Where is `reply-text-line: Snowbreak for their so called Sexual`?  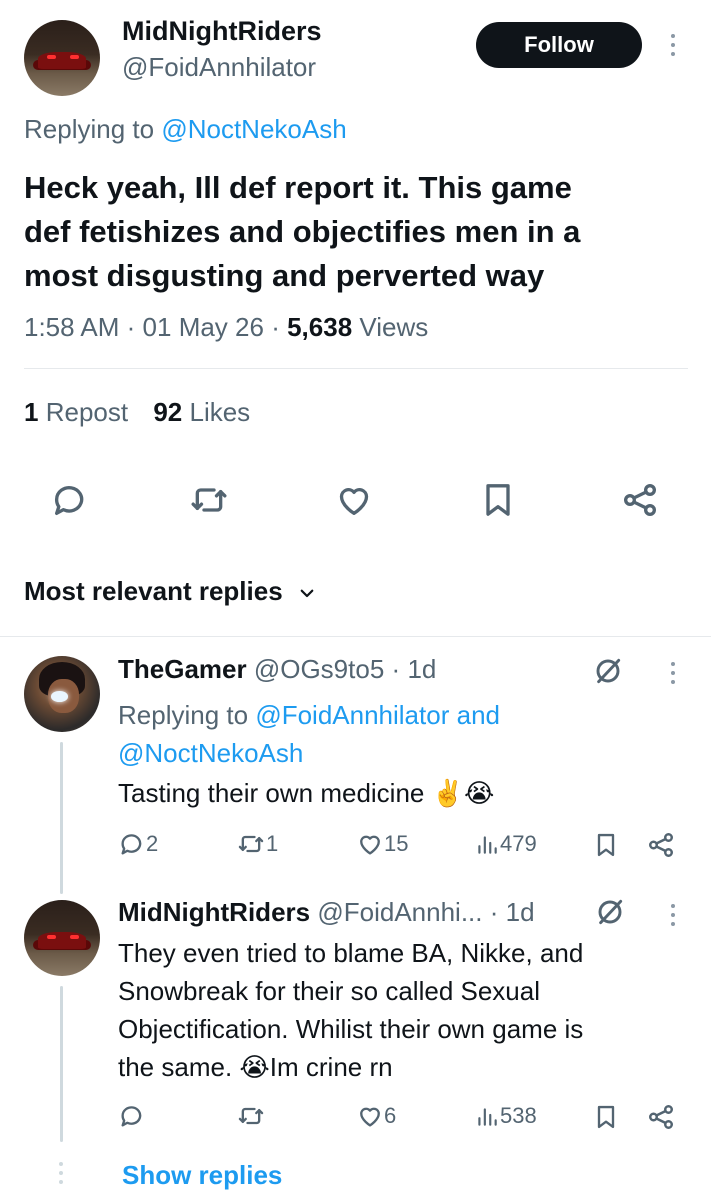 reply-text-line: Snowbreak for their so called Sexual is located at coordinates (329, 991).